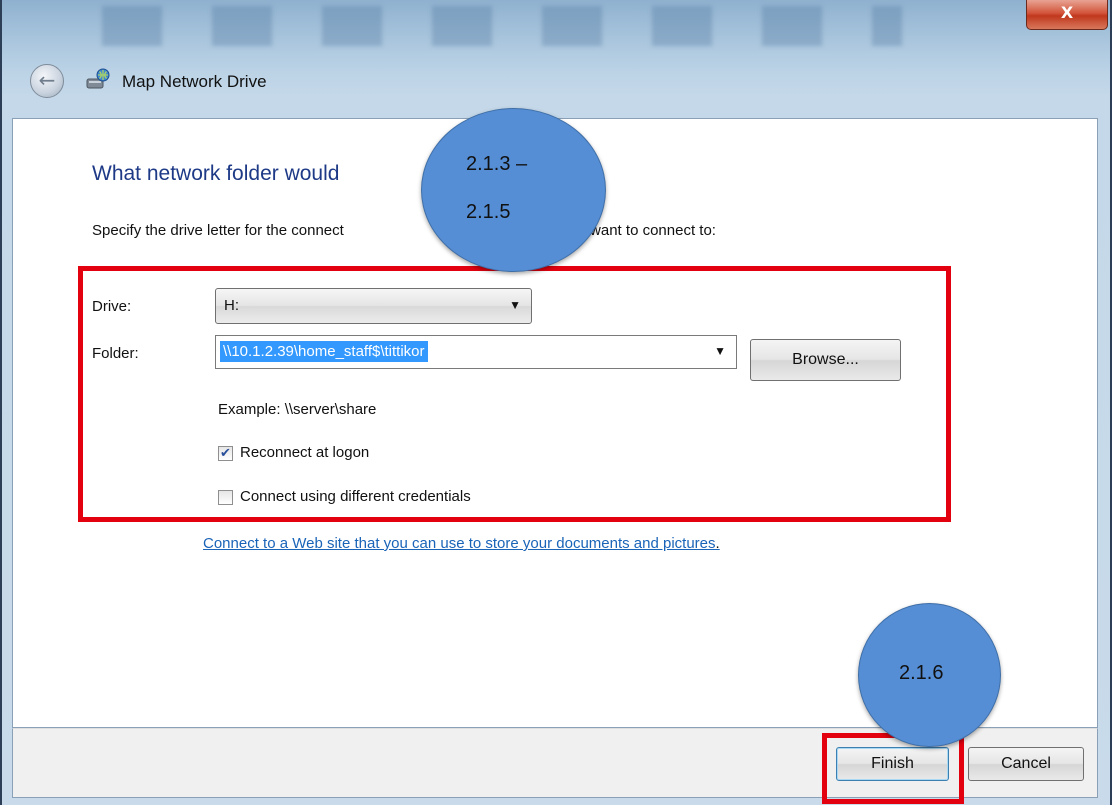 The width and height of the screenshot is (1112, 805). Describe the element at coordinates (320, 173) in the screenshot. I see `page-heading: What network folder would o?` at that location.